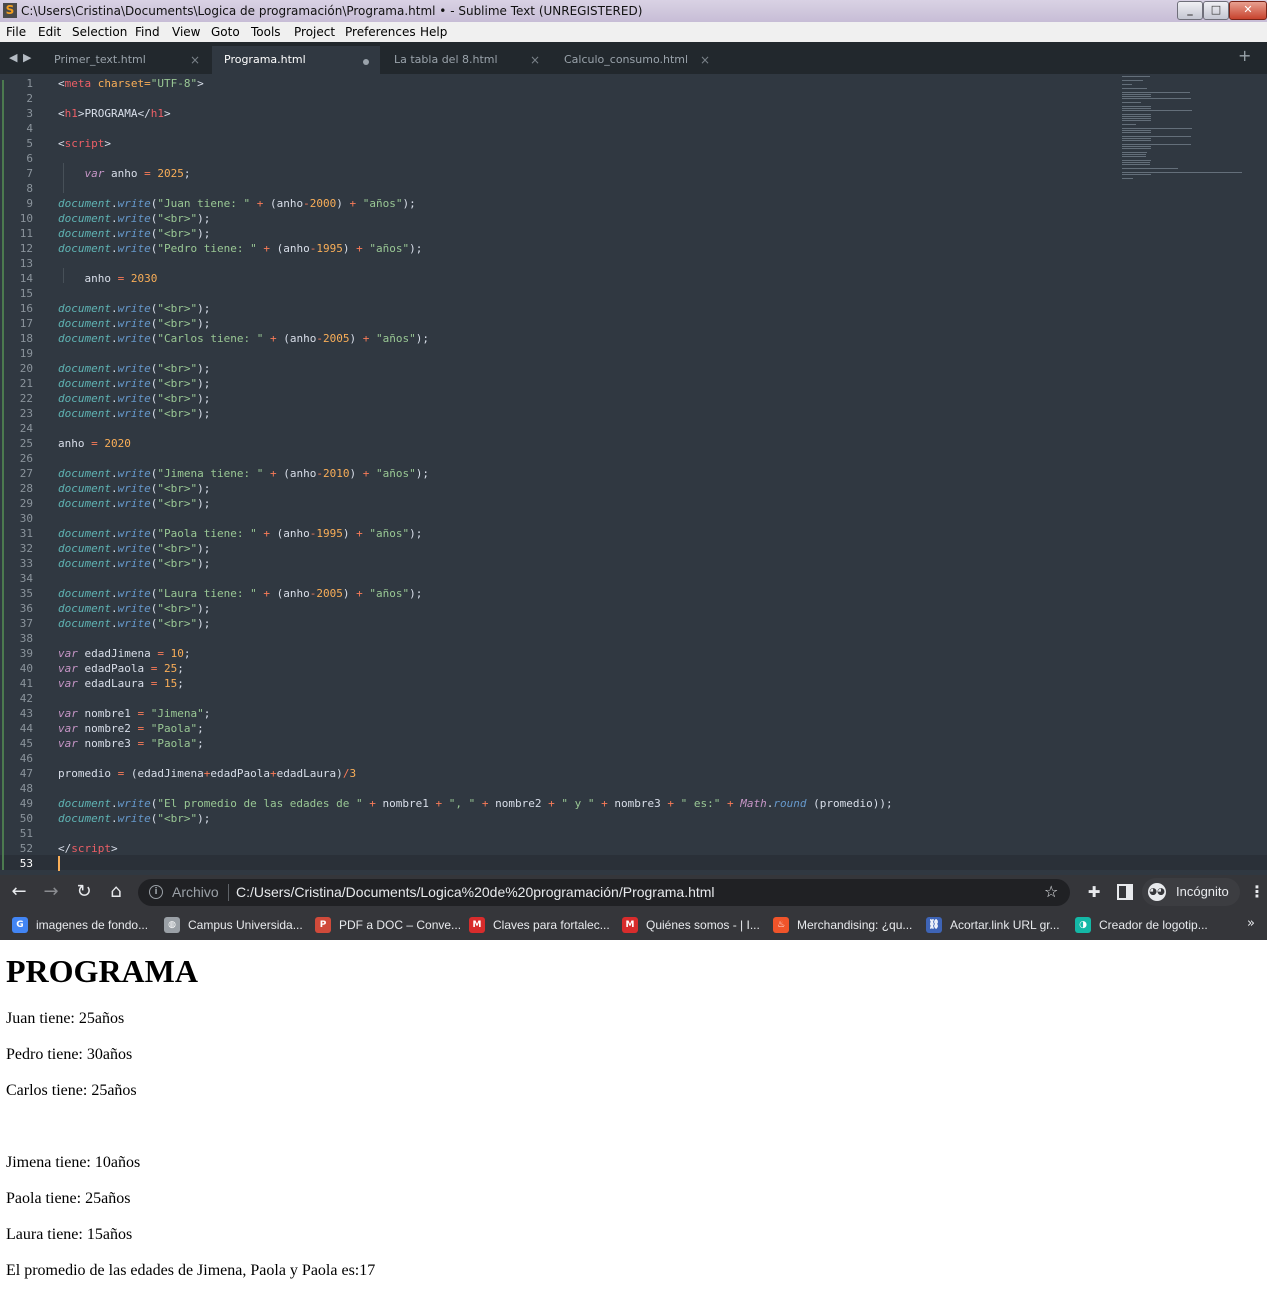 Image resolution: width=1267 pixels, height=1289 pixels. Describe the element at coordinates (382, 203) in the screenshot. I see `code-token: "años"` at that location.